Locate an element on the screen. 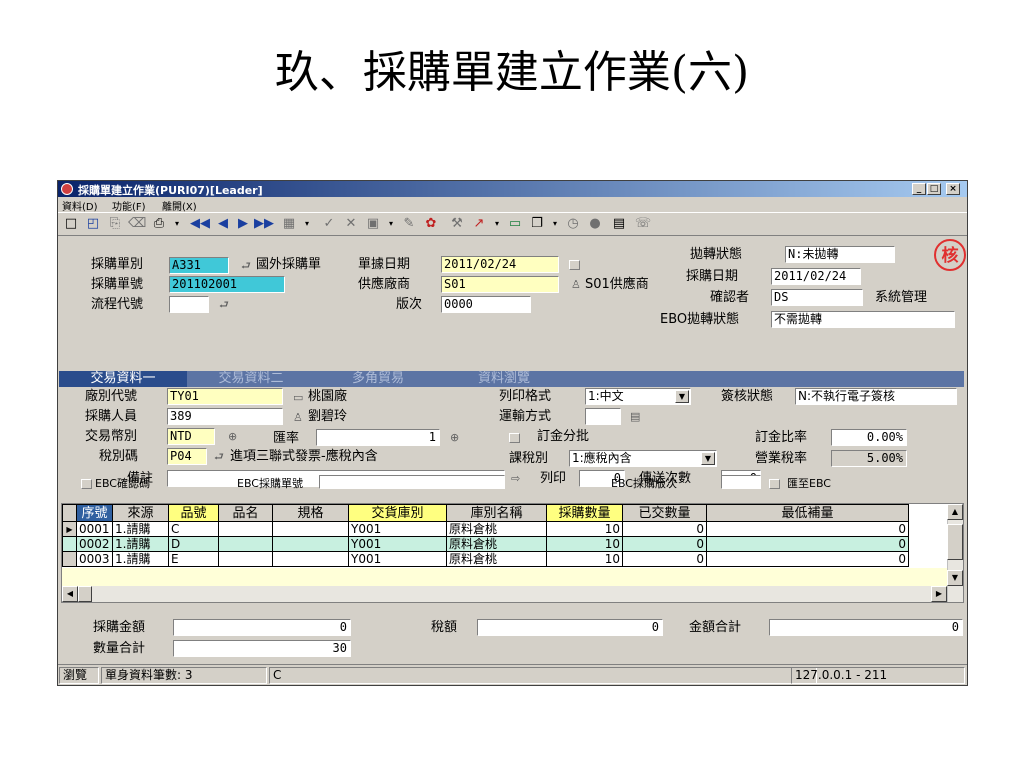 Image resolution: width=1024 pixels, height=768 pixels. col-item-name: 品名 is located at coordinates (245, 513).